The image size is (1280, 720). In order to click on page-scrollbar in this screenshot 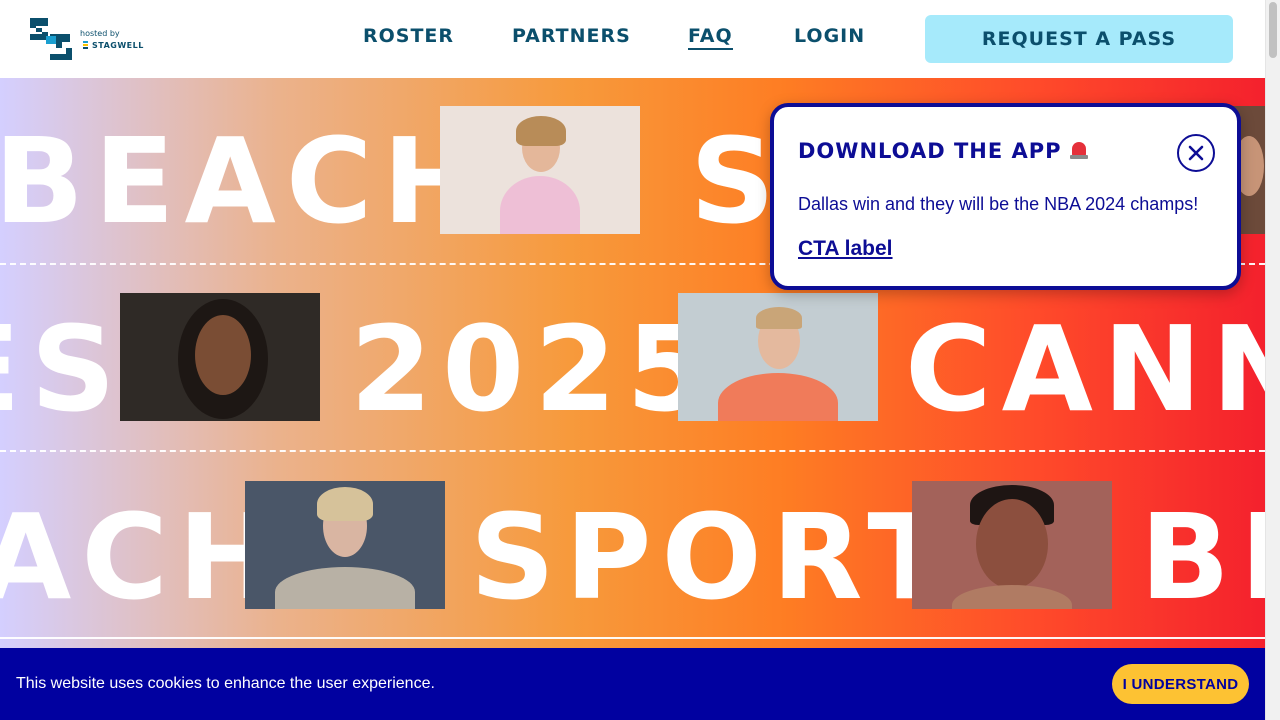, I will do `click(1272, 360)`.